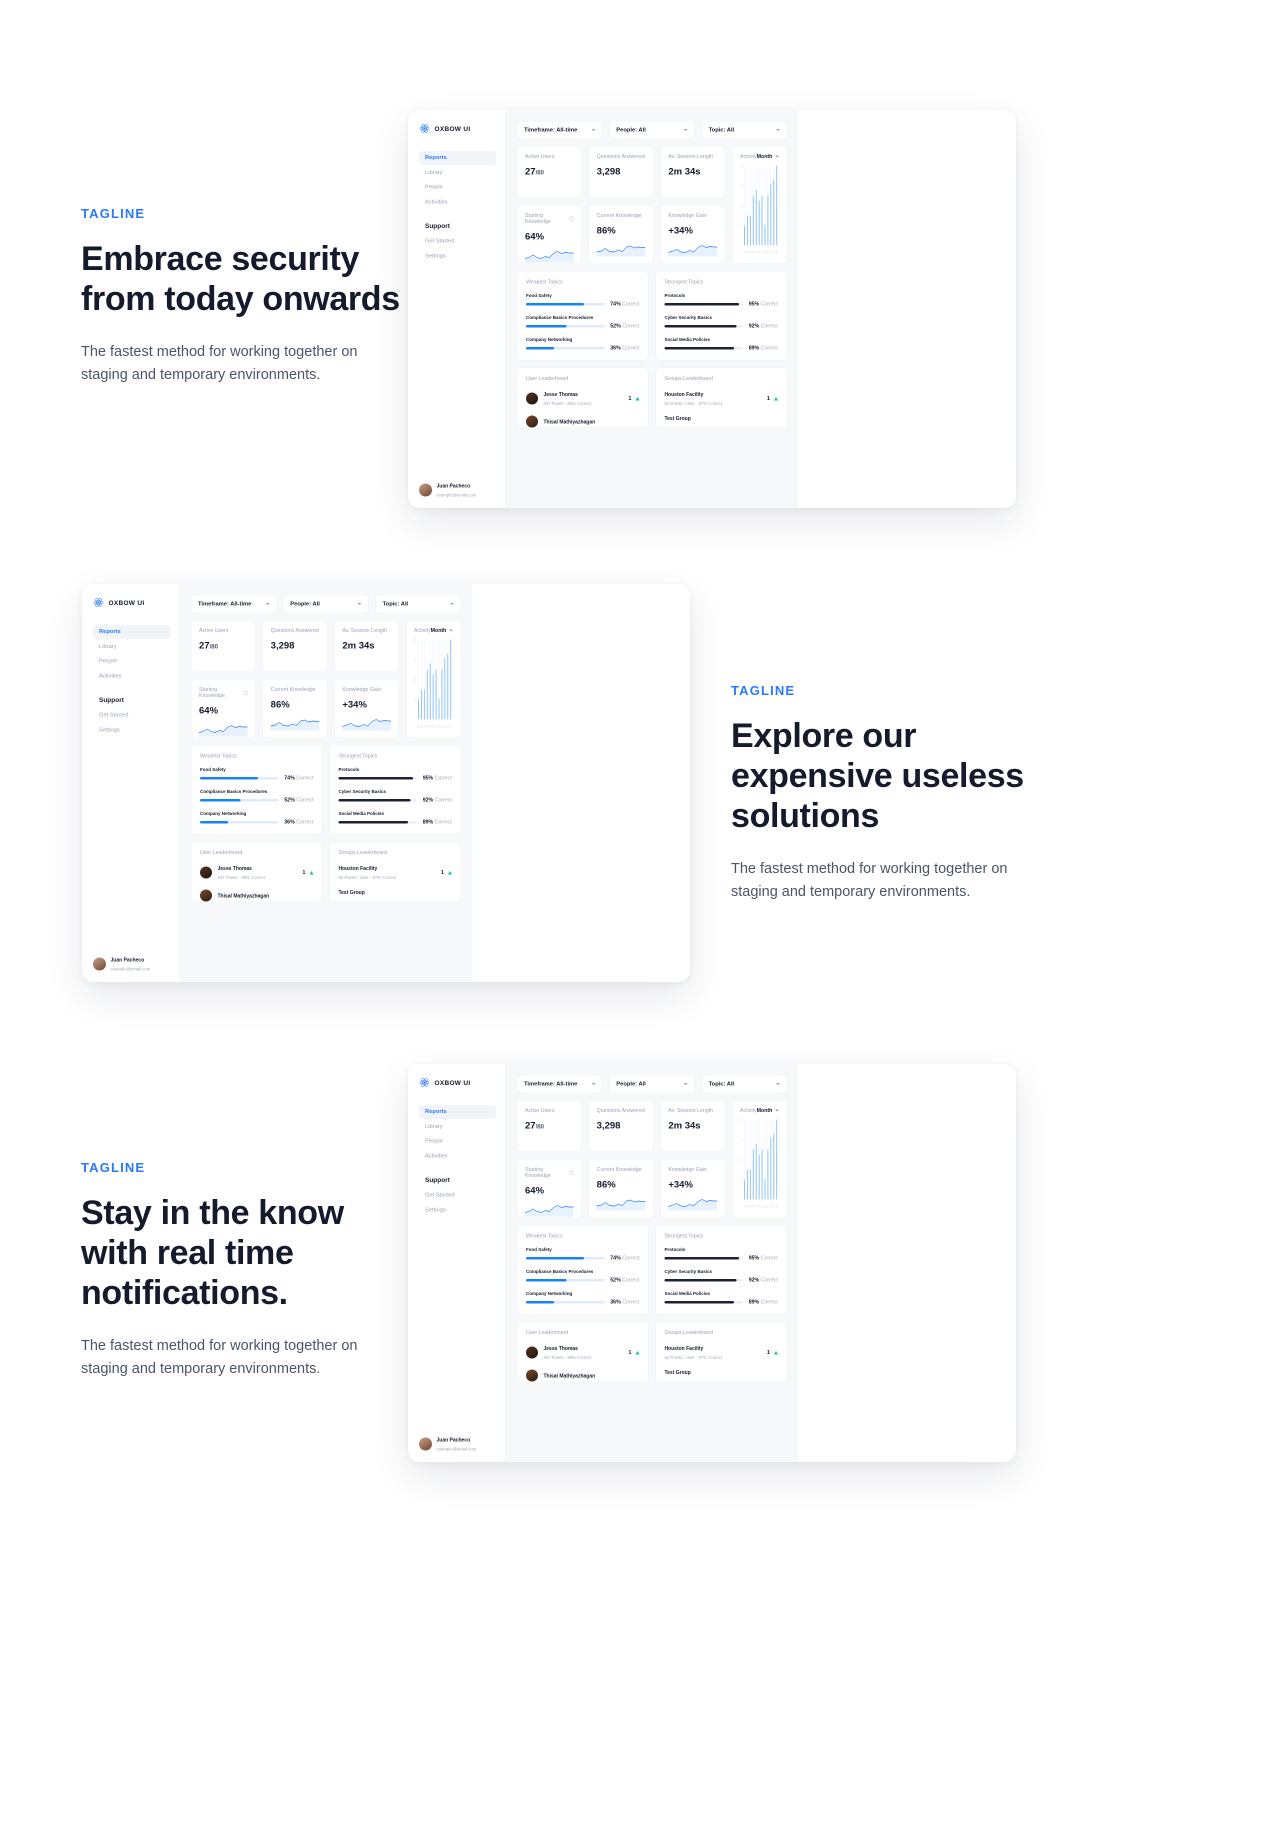 The height and width of the screenshot is (1829, 1280). I want to click on topic-bar-row: 92% Correct, so click(721, 326).